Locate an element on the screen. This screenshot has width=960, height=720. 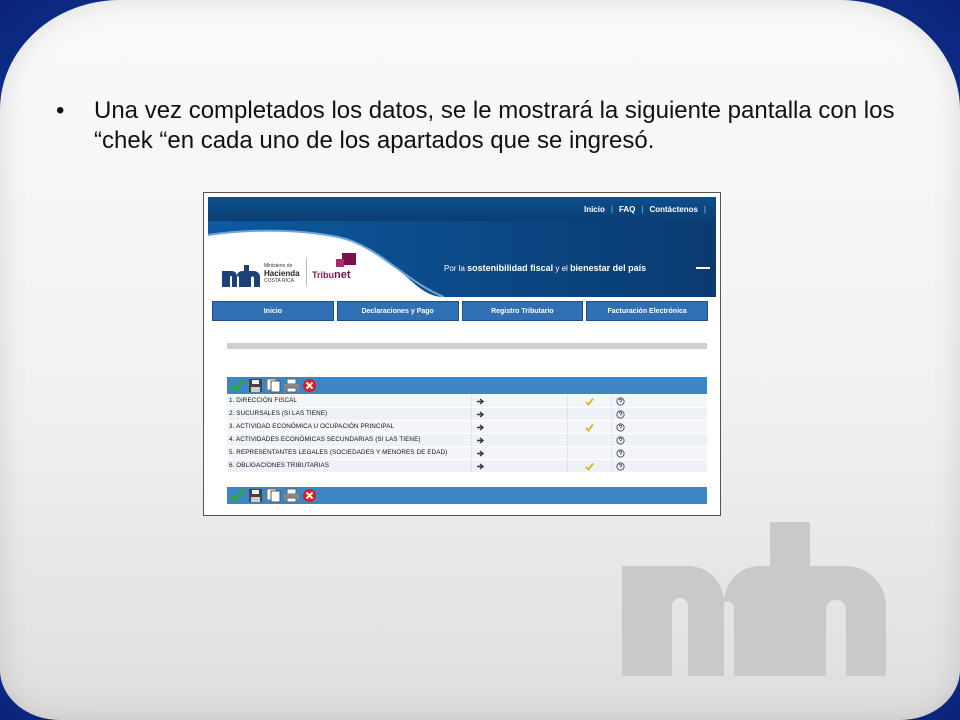
section-label: 6. OBLIGACIONES TRIBUTARIAS is located at coordinates (349, 466).